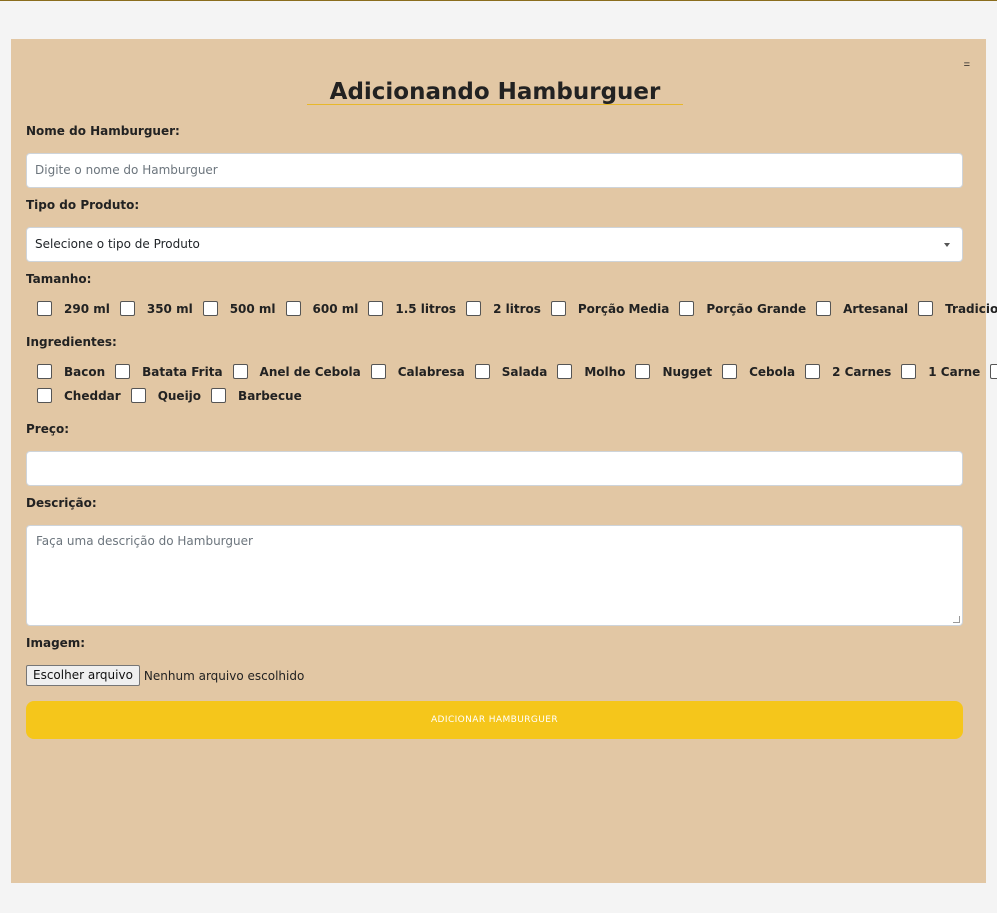 The width and height of the screenshot is (997, 913). What do you see at coordinates (310, 371) in the screenshot?
I see `ingredient-option-label: Anel de Cebola` at bounding box center [310, 371].